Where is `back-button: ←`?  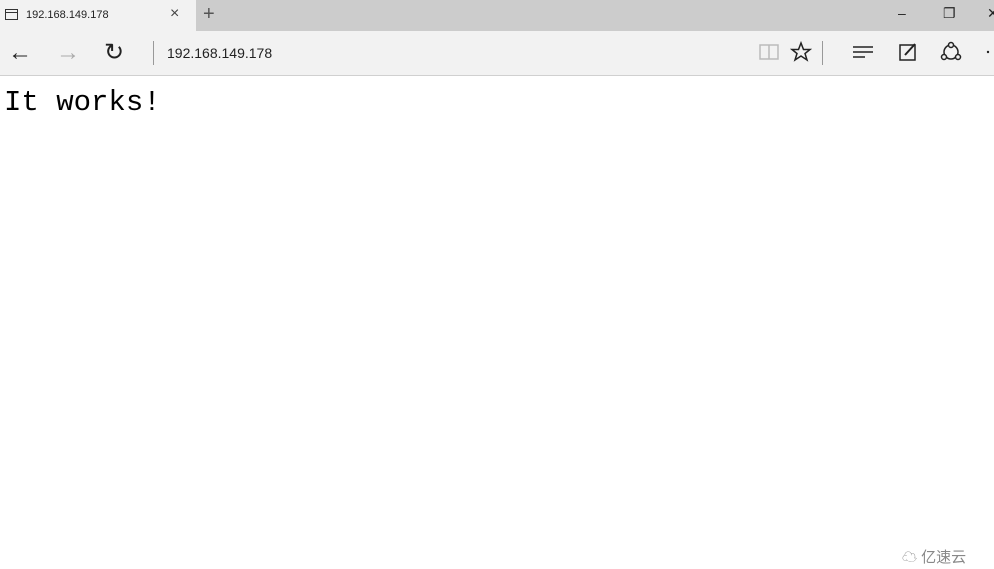
back-button: ← is located at coordinates (20, 53).